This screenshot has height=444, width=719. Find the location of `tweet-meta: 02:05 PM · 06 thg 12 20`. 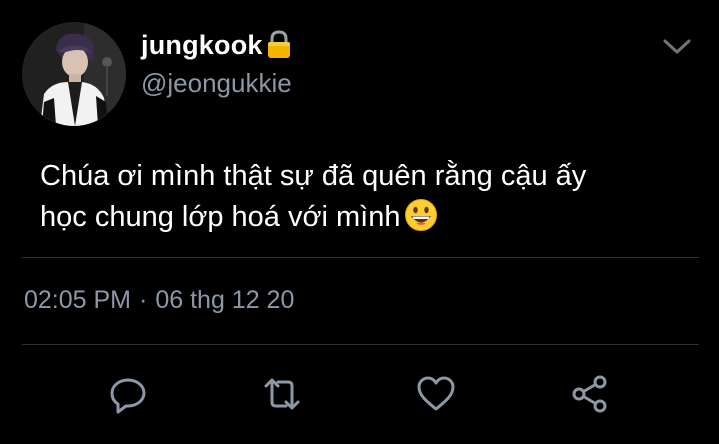

tweet-meta: 02:05 PM · 06 thg 12 20 is located at coordinates (159, 300).